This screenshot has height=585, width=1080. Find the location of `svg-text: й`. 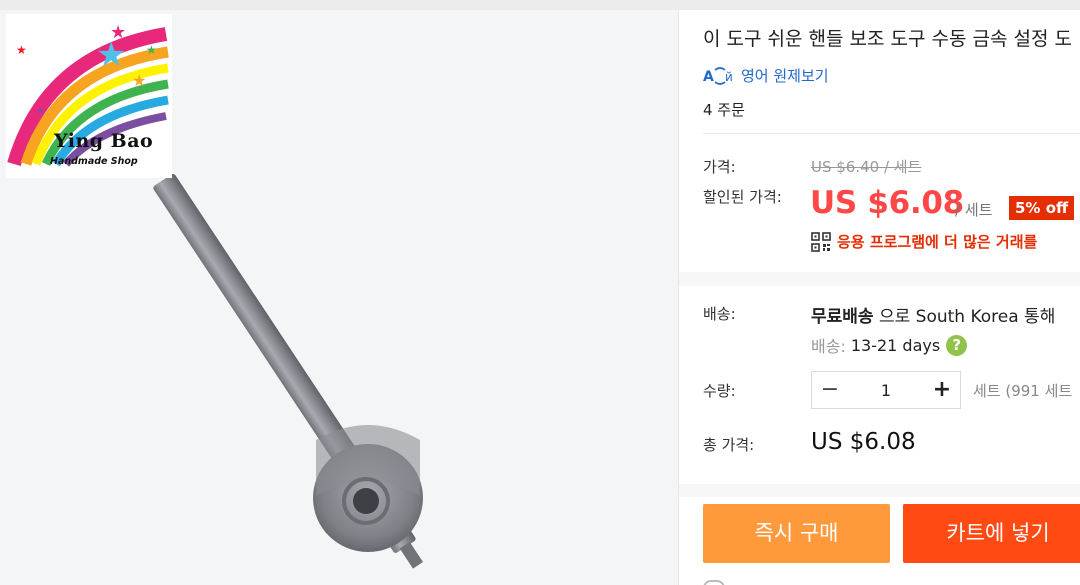

svg-text: й is located at coordinates (729, 77).